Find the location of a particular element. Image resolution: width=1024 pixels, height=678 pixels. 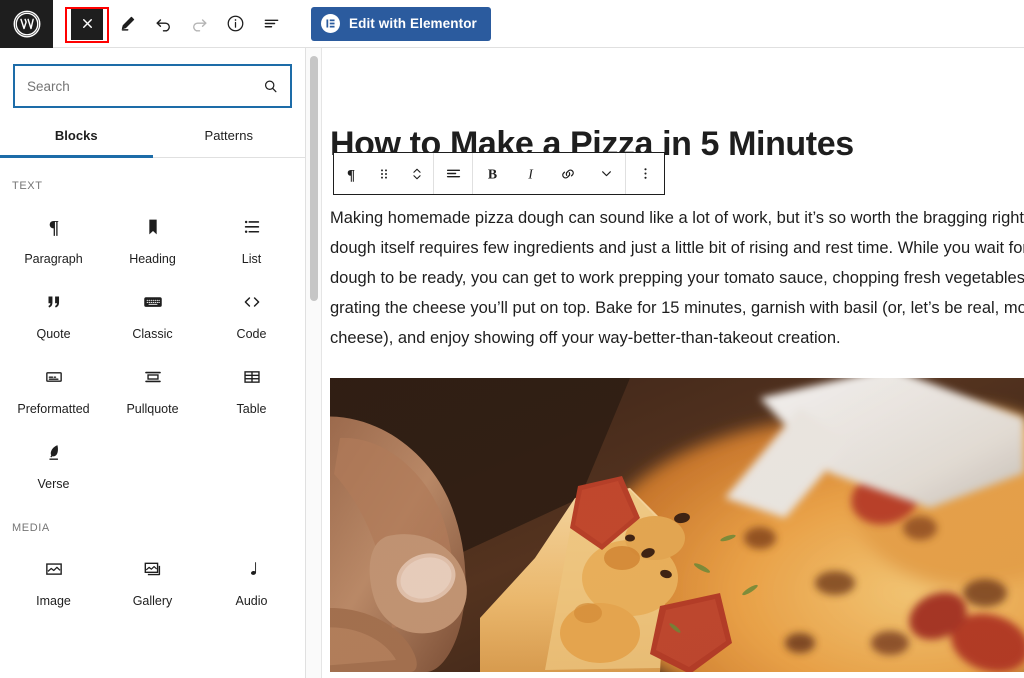

edit-with-elementor-button: Edit with Elementor is located at coordinates (401, 23).